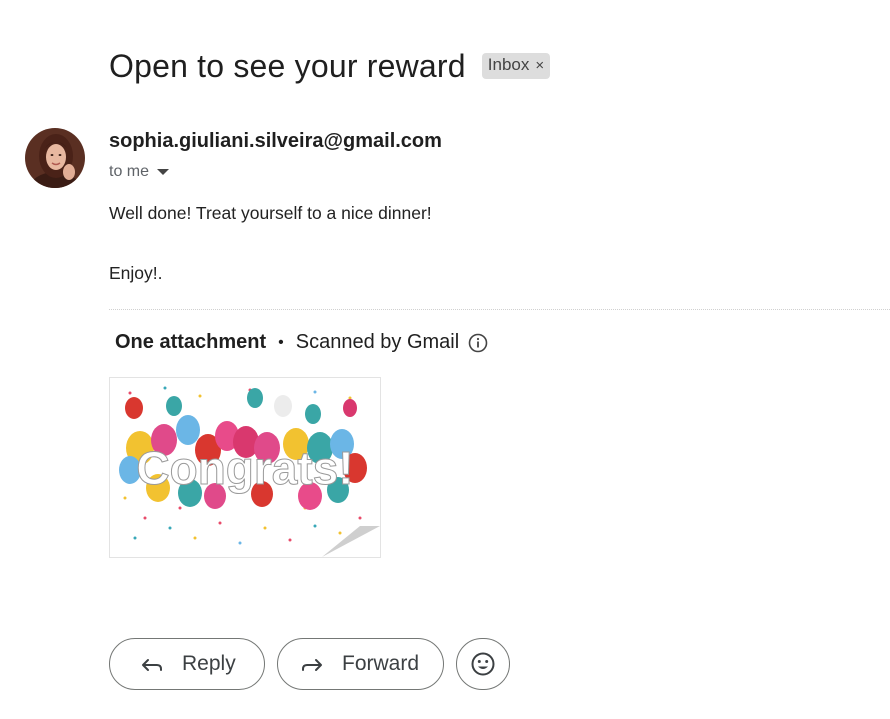 The image size is (890, 719). I want to click on forward-button: Forward, so click(360, 664).